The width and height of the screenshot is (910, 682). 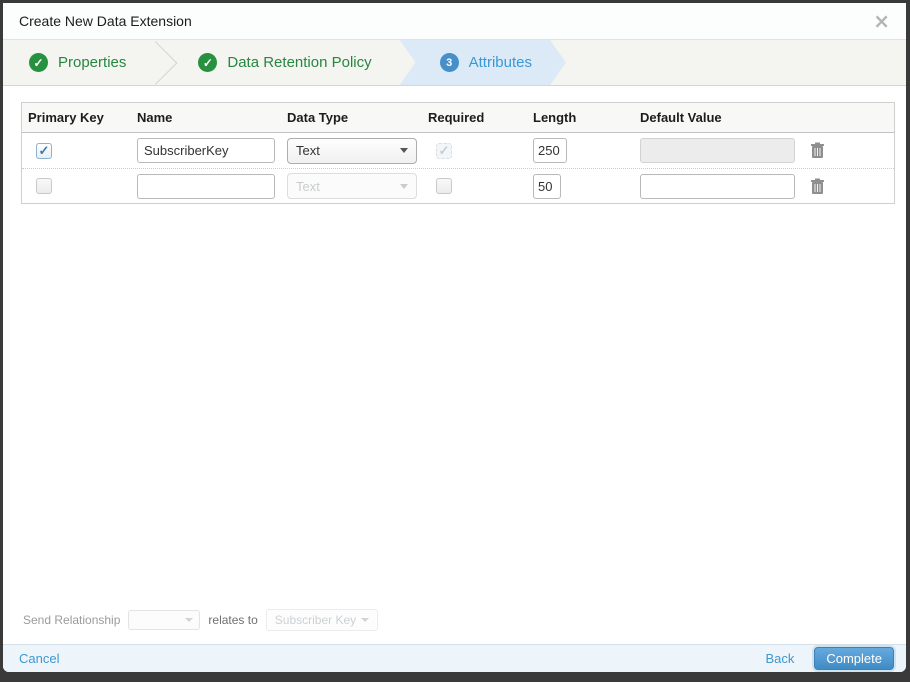 What do you see at coordinates (444, 186) in the screenshot?
I see `required-checkbox` at bounding box center [444, 186].